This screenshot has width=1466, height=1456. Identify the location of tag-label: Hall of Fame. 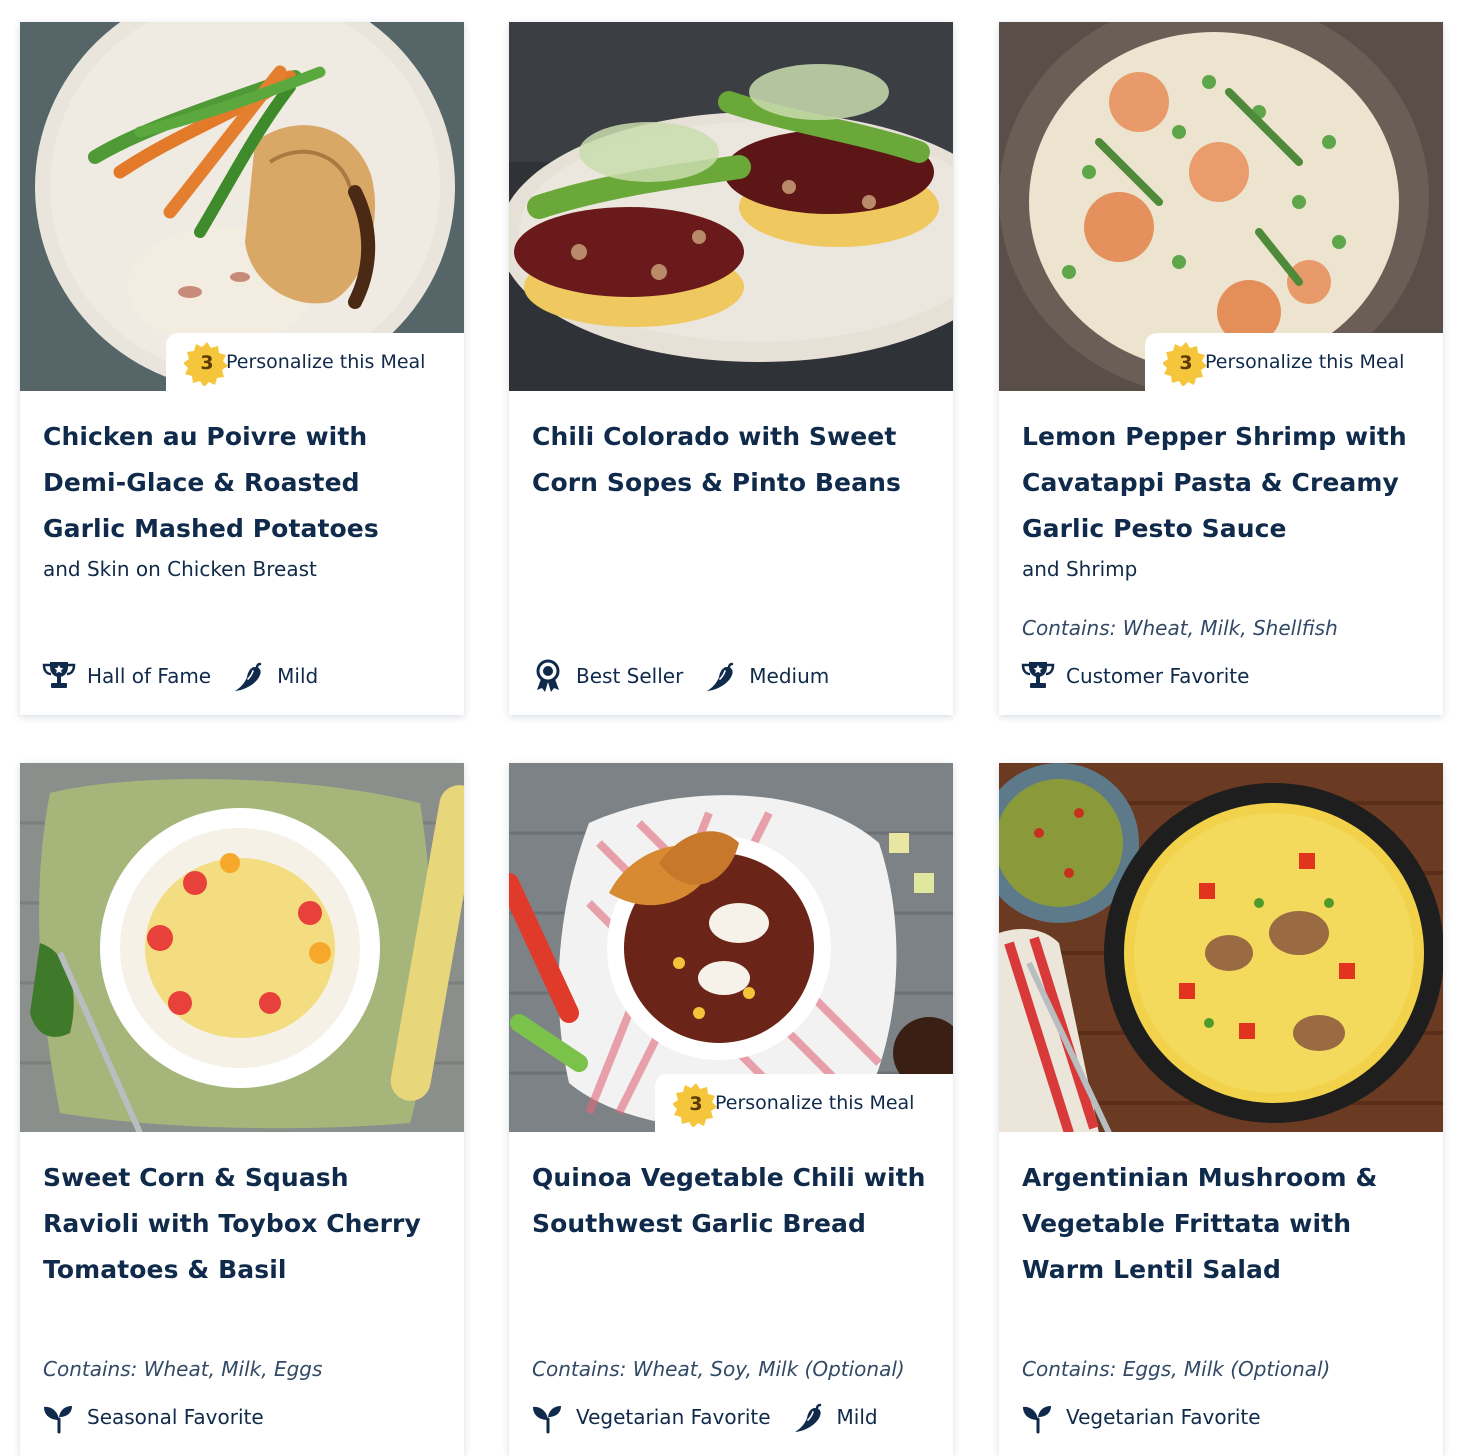
(149, 676).